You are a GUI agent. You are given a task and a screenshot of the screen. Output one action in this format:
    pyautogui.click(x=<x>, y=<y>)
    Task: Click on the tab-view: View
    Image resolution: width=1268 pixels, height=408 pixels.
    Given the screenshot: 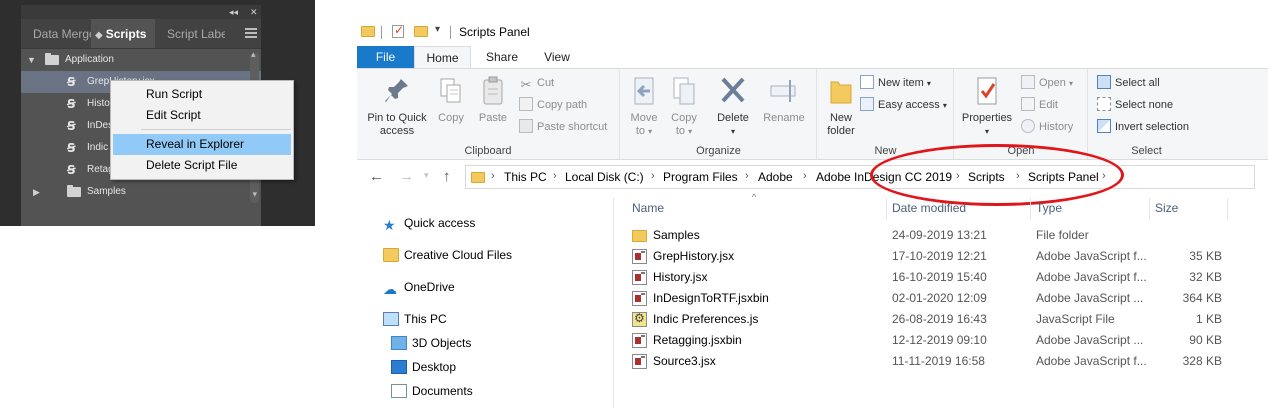 What is the action you would take?
    pyautogui.click(x=557, y=57)
    